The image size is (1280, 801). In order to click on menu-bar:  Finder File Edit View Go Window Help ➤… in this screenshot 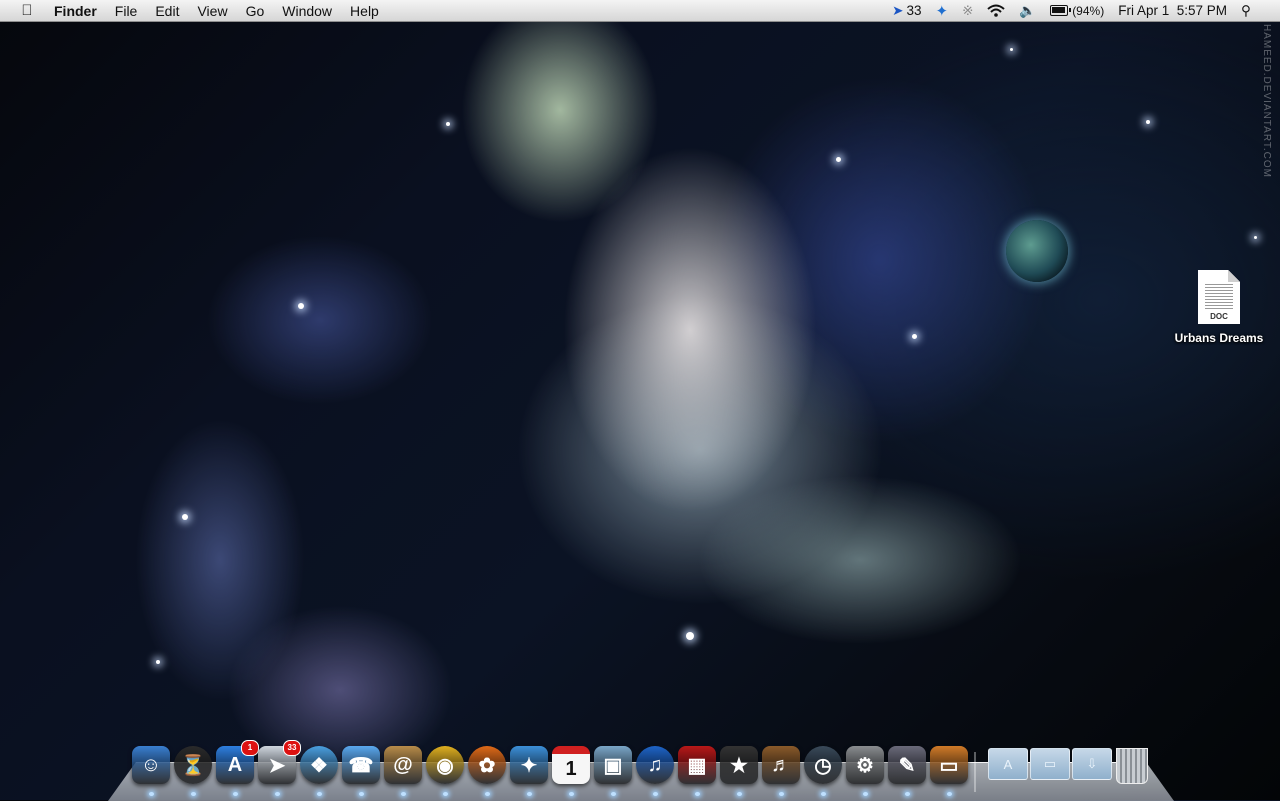, I will do `click(640, 11)`.